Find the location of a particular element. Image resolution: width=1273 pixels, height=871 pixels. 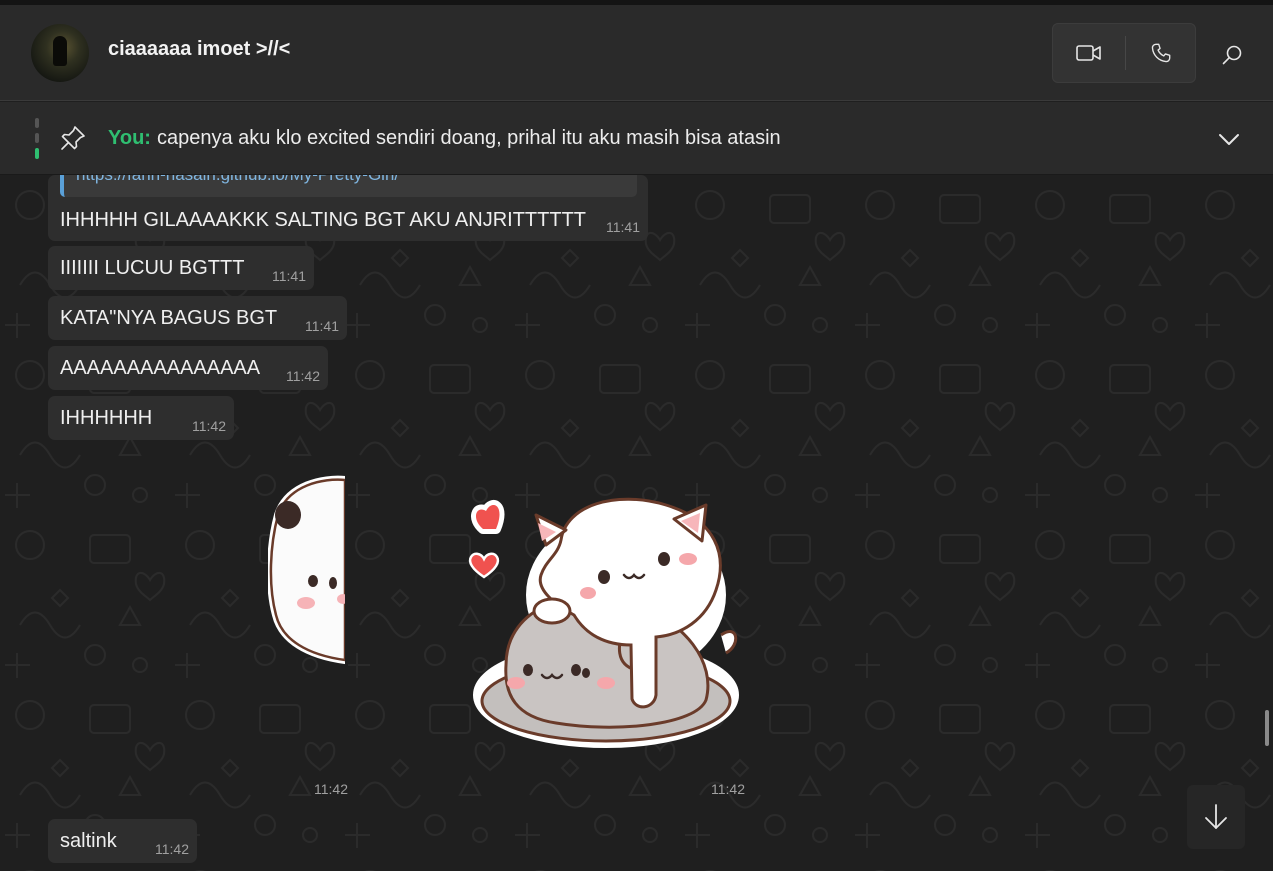

pin-icon is located at coordinates (73, 138).